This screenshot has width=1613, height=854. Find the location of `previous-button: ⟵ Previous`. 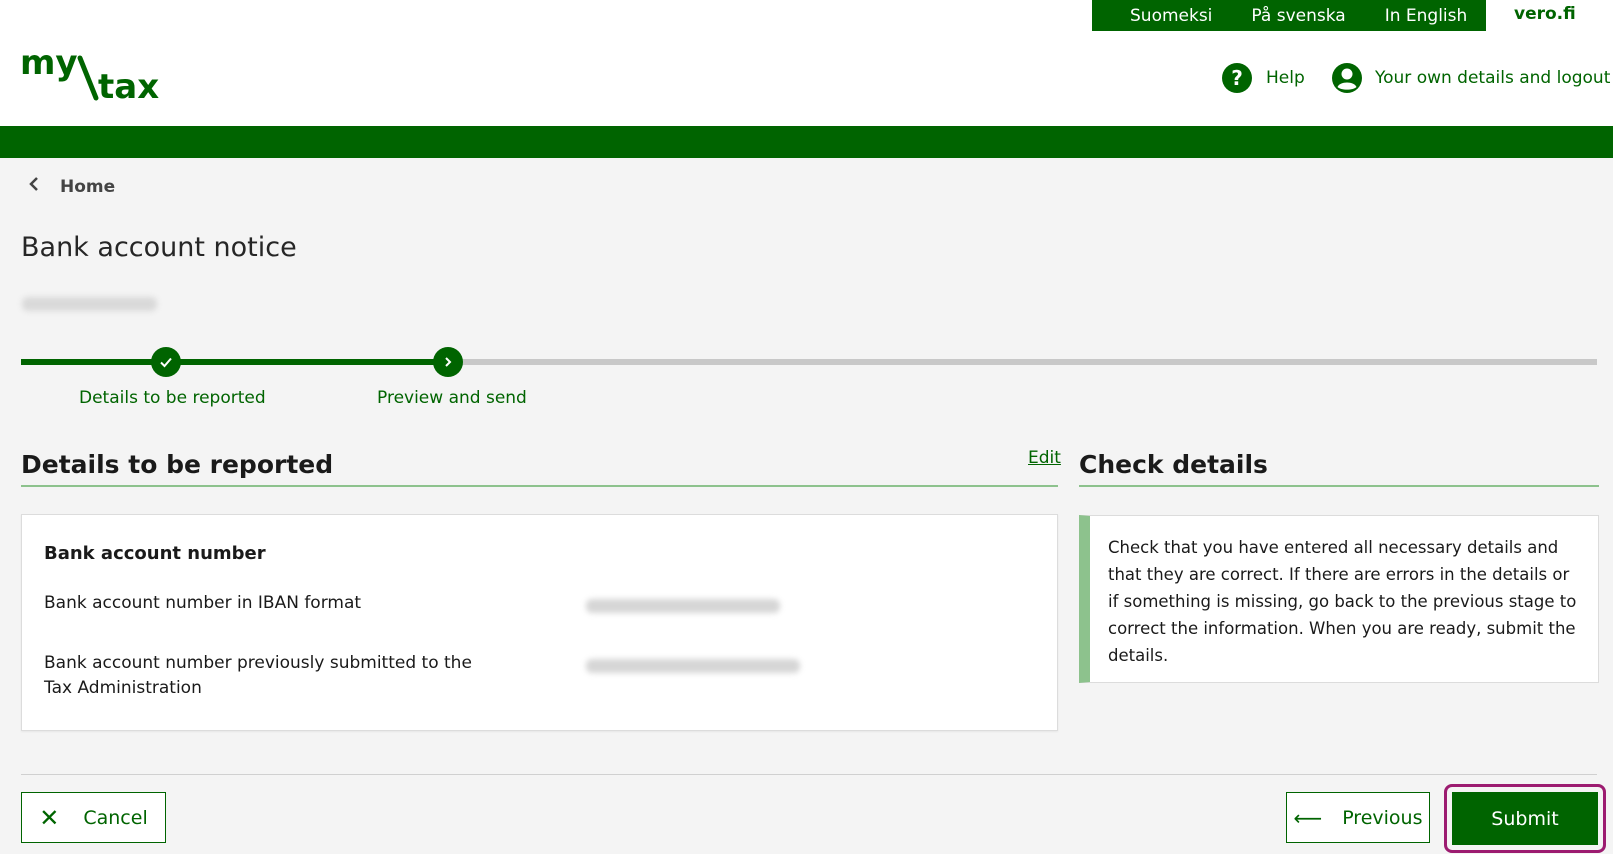

previous-button: ⟵ Previous is located at coordinates (1358, 817).